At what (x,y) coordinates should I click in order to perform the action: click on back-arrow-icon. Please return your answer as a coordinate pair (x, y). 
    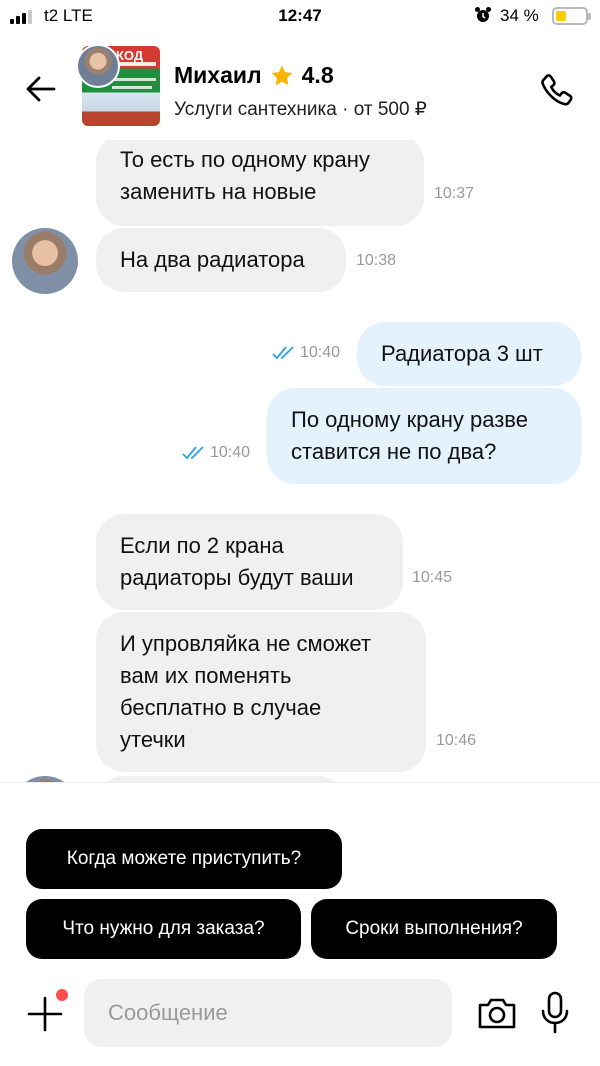
    Looking at the image, I should click on (41, 89).